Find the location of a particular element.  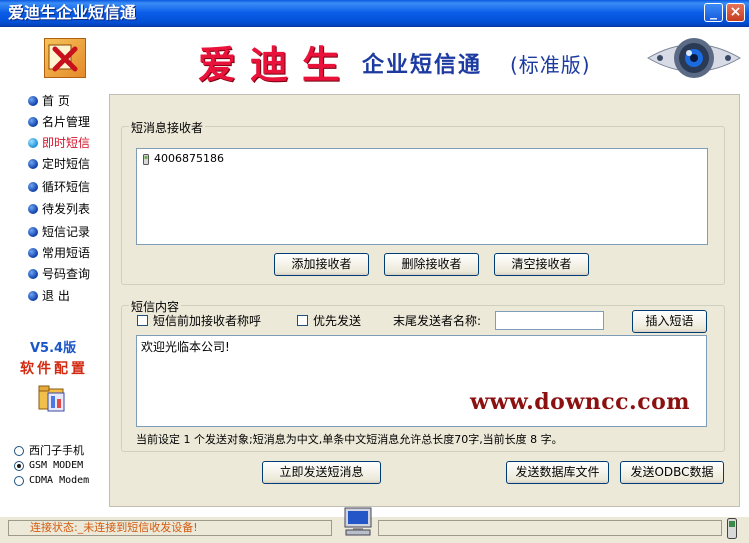

device-option-label: CDMA Modem is located at coordinates (59, 480).